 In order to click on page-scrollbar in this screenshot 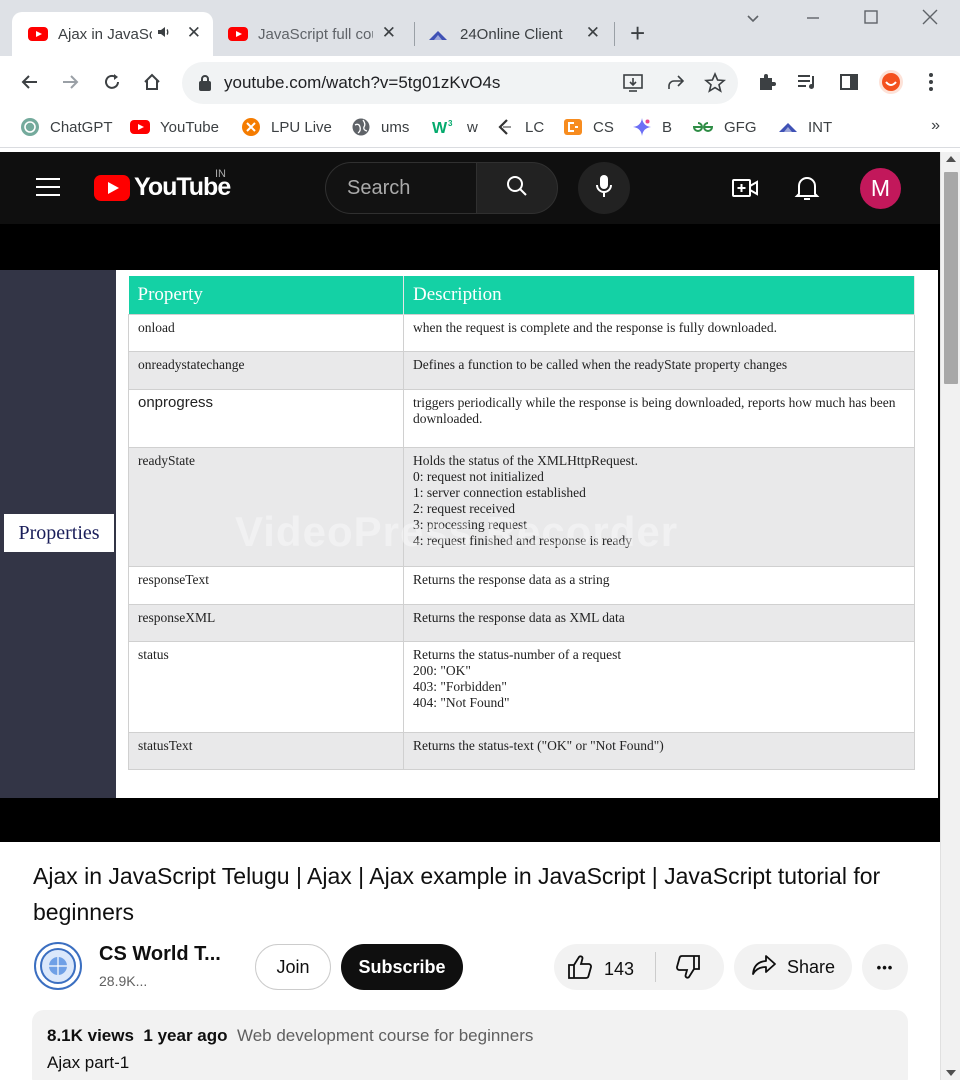, I will do `click(950, 616)`.